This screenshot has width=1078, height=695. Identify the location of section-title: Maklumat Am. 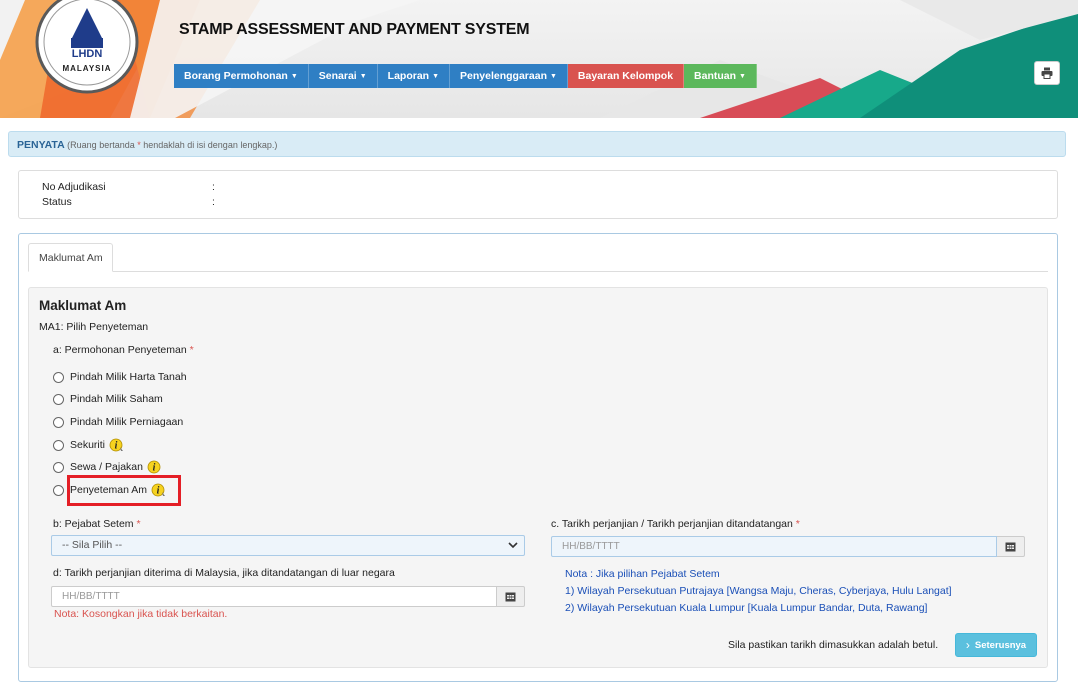
(83, 305).